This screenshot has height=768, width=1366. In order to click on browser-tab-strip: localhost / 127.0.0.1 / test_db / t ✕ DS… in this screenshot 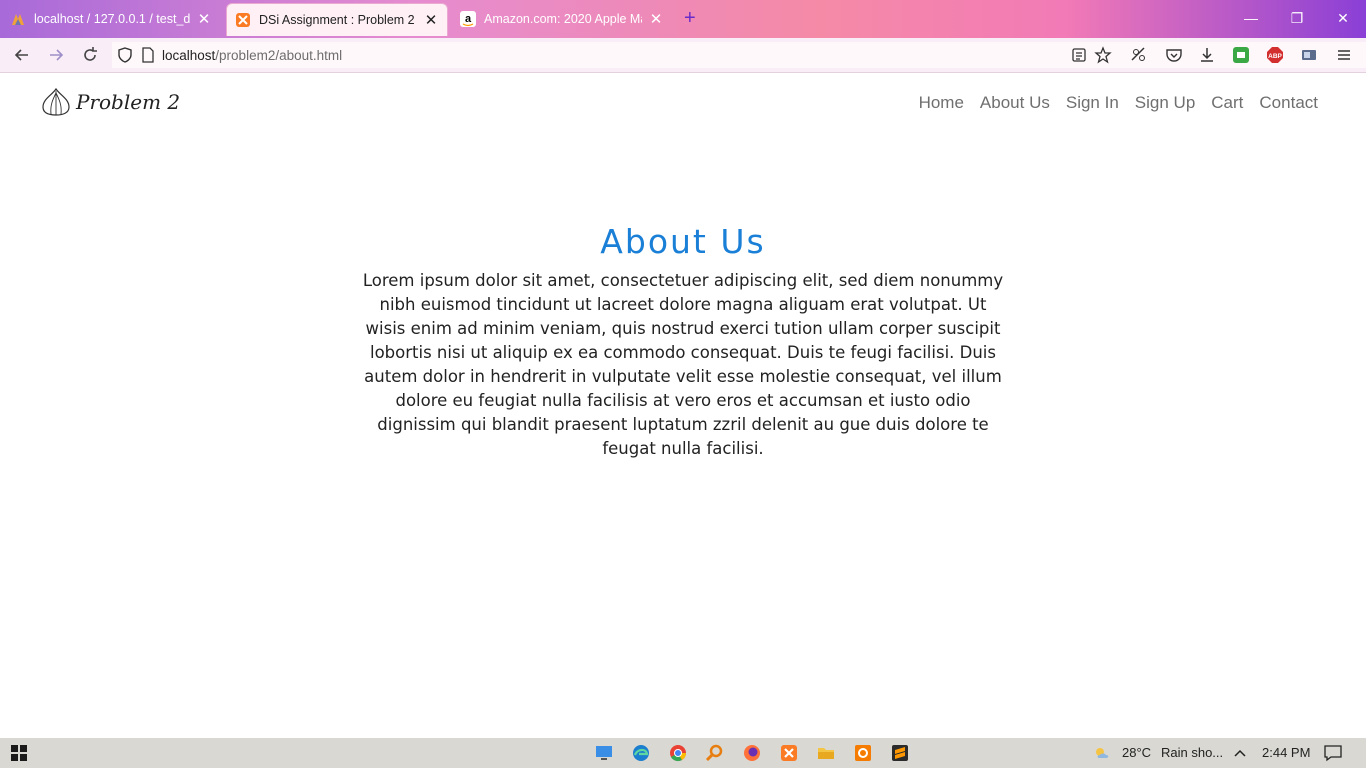, I will do `click(683, 19)`.